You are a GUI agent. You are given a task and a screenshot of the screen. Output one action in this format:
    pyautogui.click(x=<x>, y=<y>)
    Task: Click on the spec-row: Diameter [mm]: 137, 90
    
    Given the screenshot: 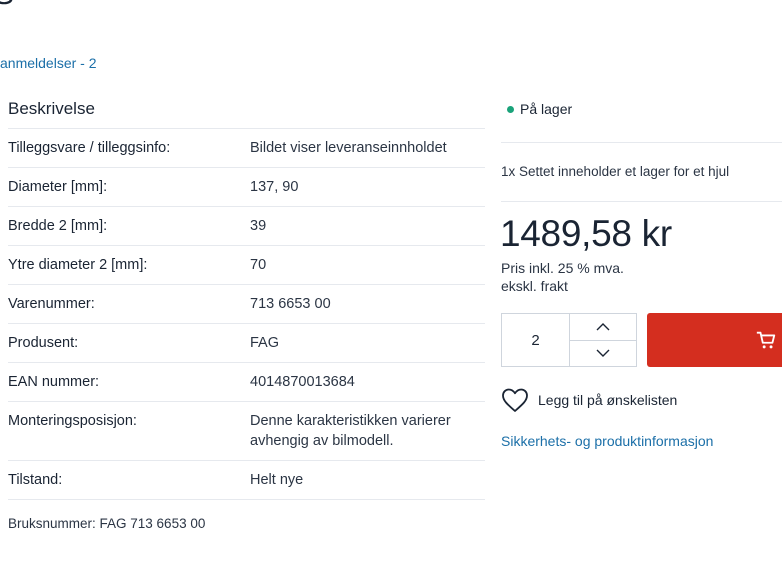 What is the action you would take?
    pyautogui.click(x=246, y=187)
    